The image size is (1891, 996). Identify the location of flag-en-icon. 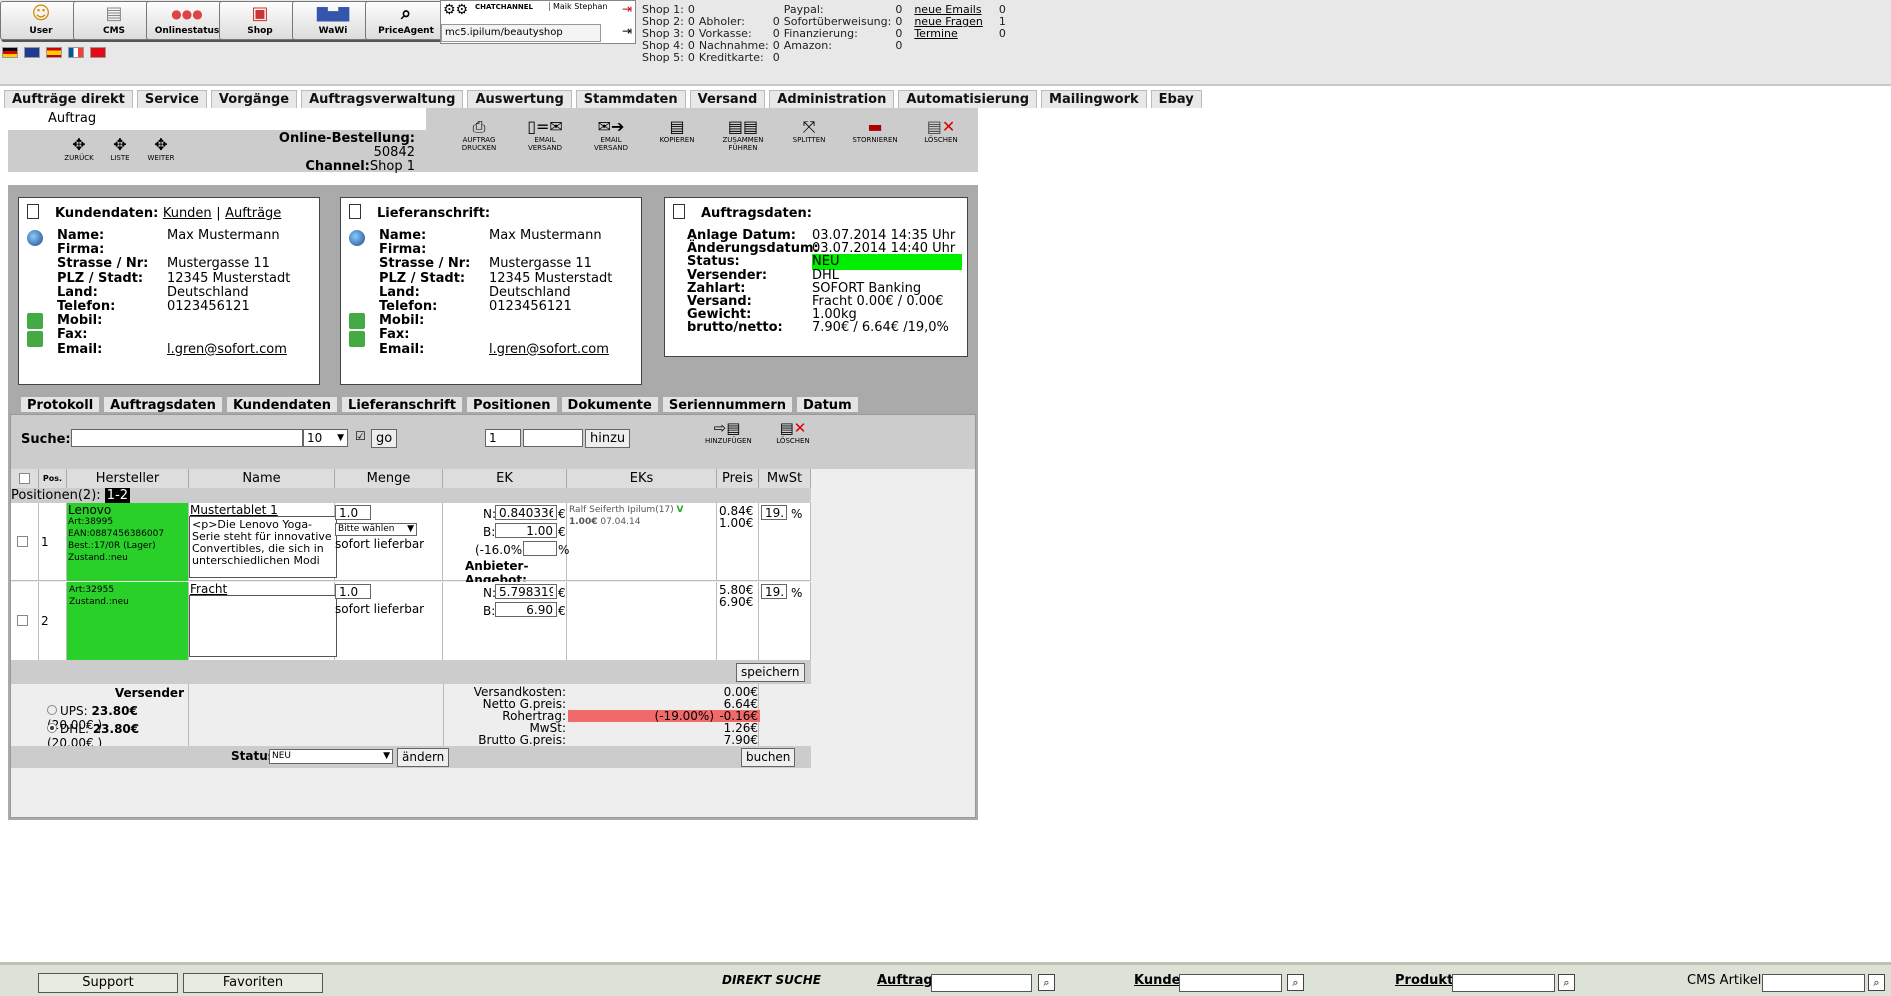
(32, 52).